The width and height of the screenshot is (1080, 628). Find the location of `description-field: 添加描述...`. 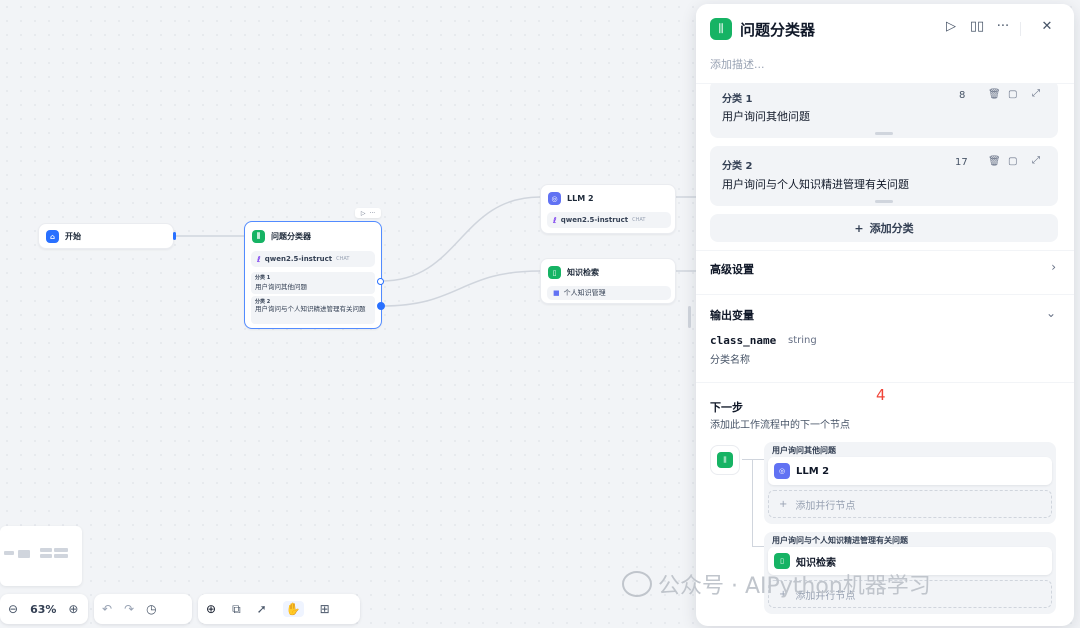

description-field: 添加描述... is located at coordinates (737, 64).